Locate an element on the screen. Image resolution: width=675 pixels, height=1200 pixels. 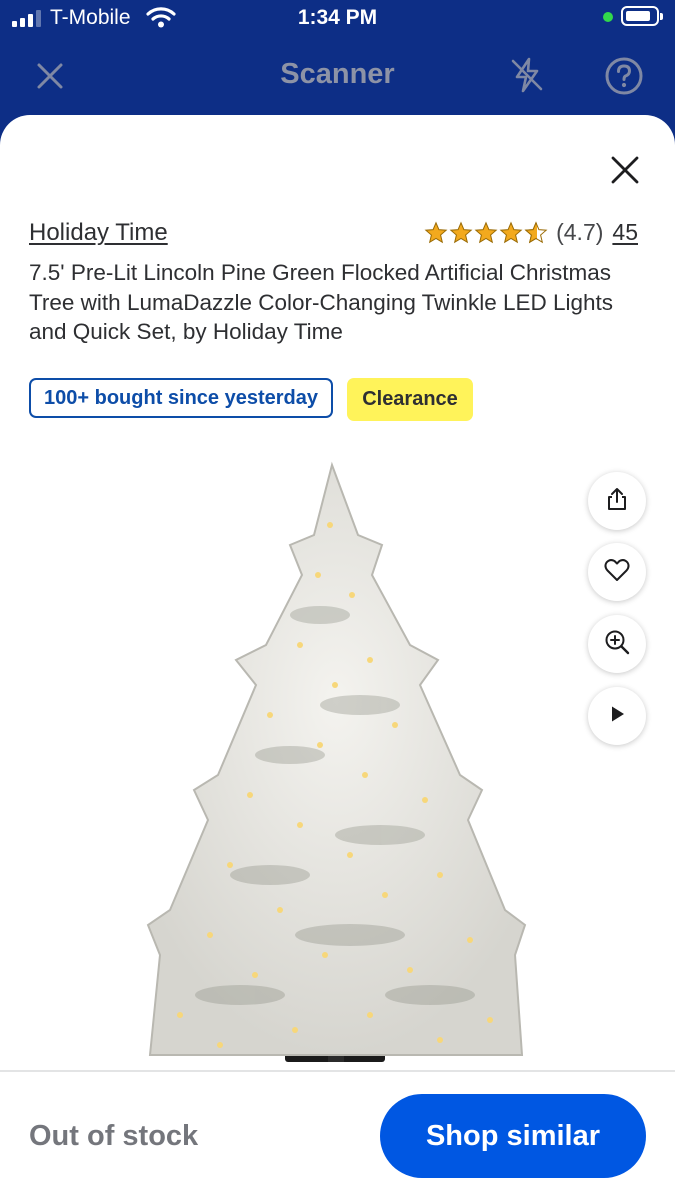
brand-link: Holiday Time is located at coordinates (98, 233).